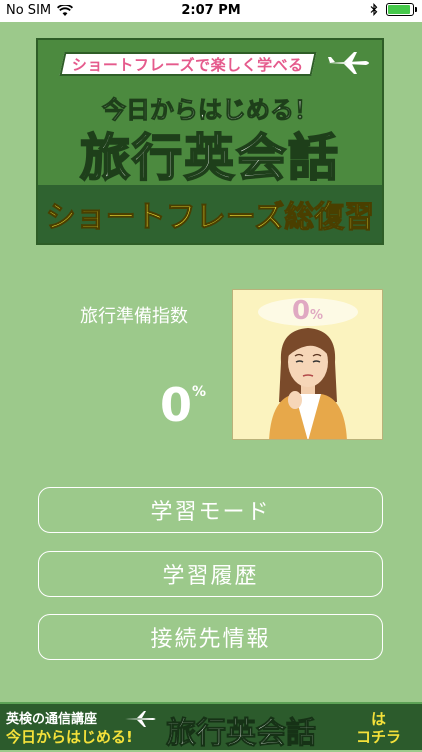 The width and height of the screenshot is (422, 752). I want to click on clock: 2:07 PM, so click(211, 10).